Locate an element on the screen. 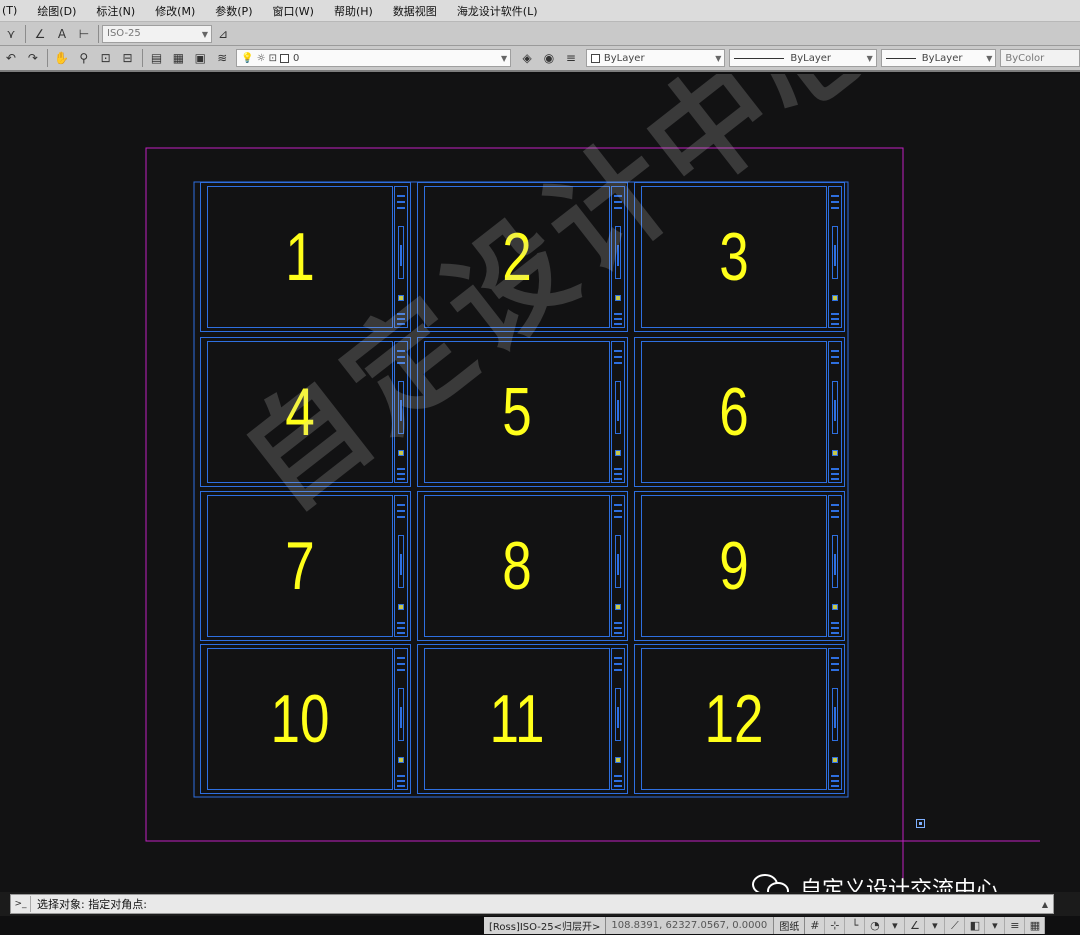 The height and width of the screenshot is (935, 1080). lineweight-select: ByLayer ▼ is located at coordinates (938, 58).